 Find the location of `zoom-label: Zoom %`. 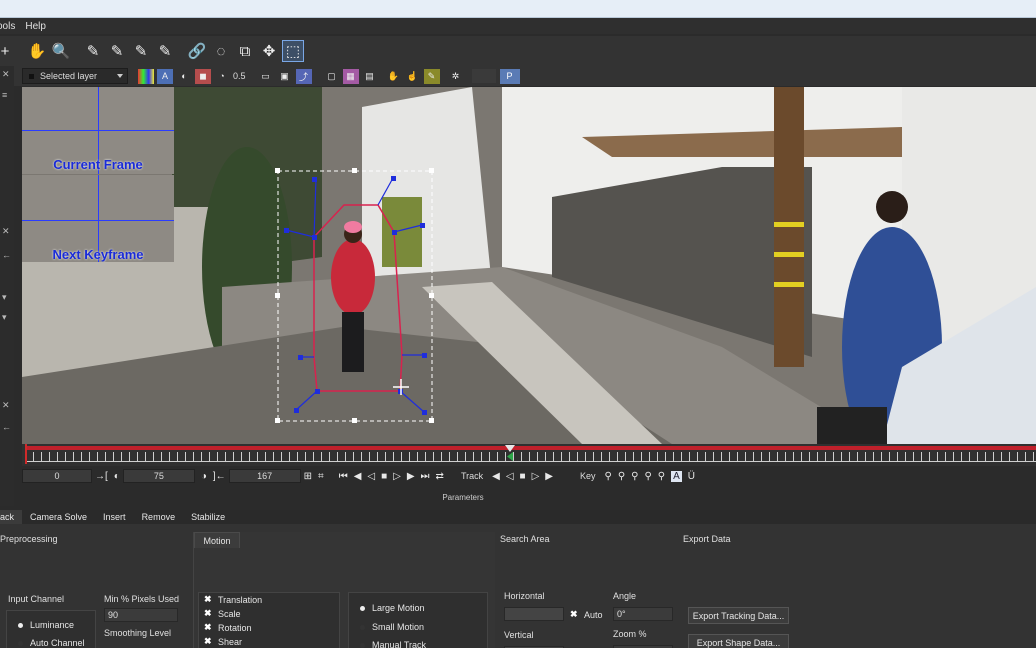

zoom-label: Zoom % is located at coordinates (630, 634).